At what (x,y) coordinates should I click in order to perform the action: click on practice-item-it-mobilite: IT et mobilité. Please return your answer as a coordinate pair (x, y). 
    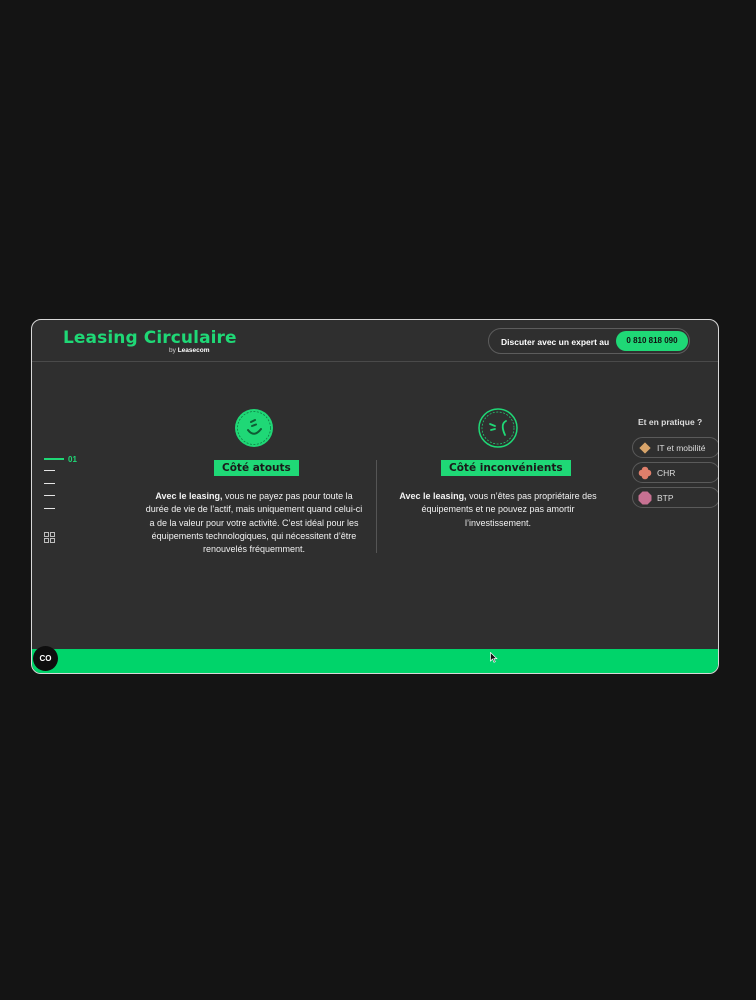
    Looking at the image, I should click on (675, 447).